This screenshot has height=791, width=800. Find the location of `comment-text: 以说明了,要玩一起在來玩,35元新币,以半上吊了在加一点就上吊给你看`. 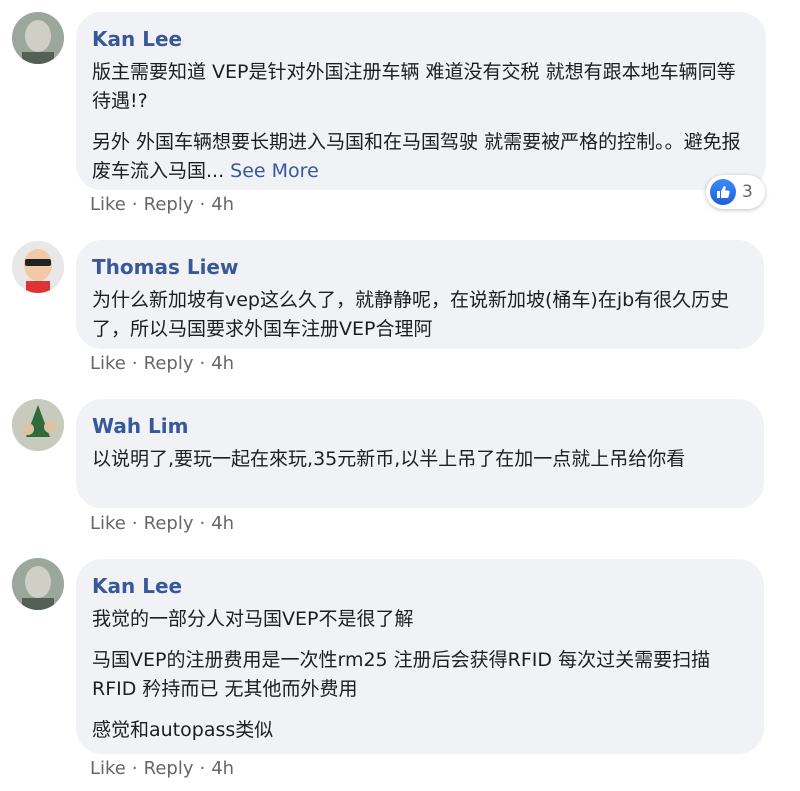

comment-text: 以说明了,要玩一起在來玩,35元新币,以半上吊了在加一点就上吊给你看 is located at coordinates (389, 459).